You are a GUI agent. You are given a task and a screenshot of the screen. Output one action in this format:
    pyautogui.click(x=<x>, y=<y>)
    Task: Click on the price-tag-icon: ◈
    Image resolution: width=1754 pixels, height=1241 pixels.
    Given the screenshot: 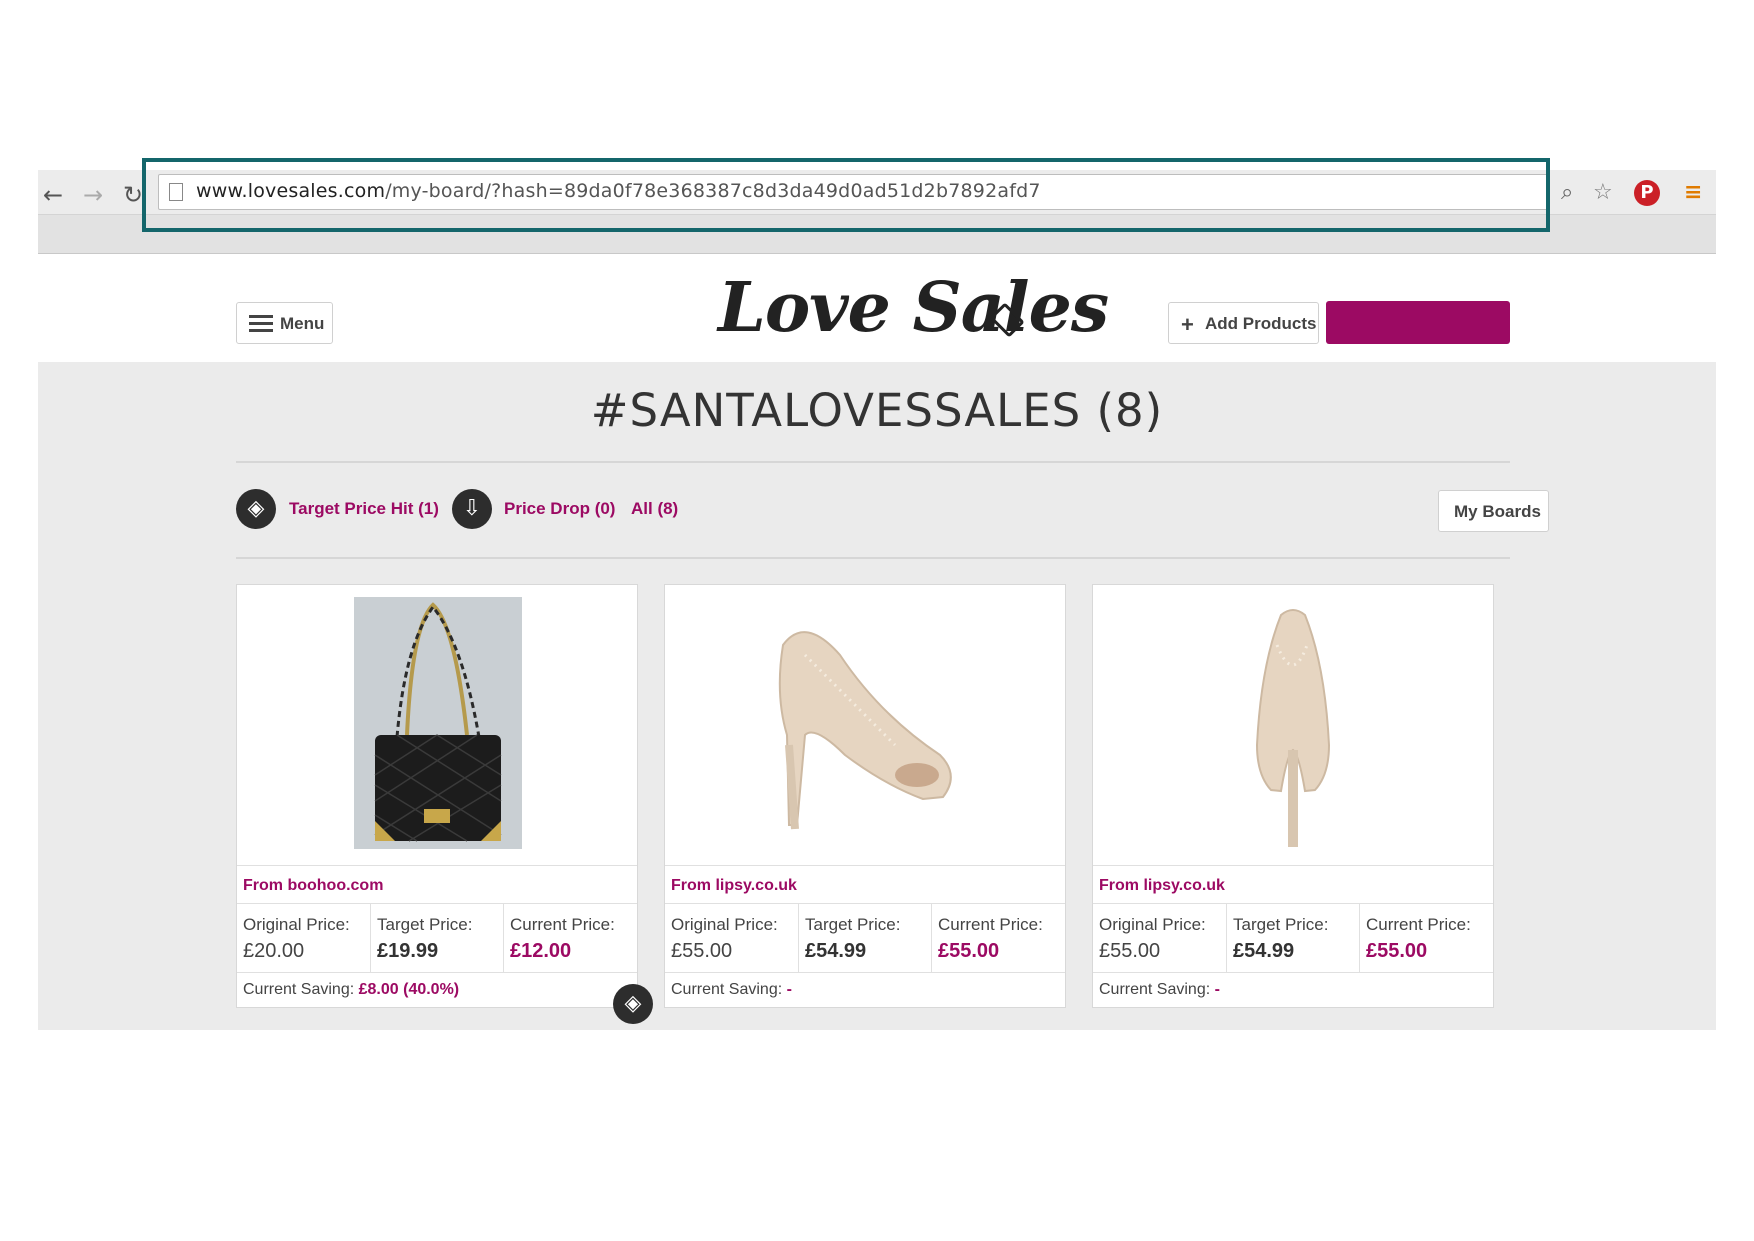 What is the action you would take?
    pyautogui.click(x=256, y=509)
    